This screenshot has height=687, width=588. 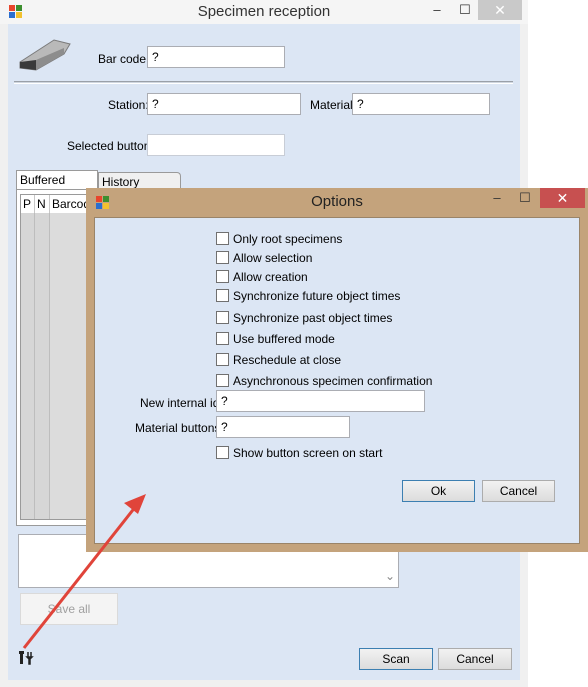 I want to click on close-button: ✕, so click(x=500, y=10).